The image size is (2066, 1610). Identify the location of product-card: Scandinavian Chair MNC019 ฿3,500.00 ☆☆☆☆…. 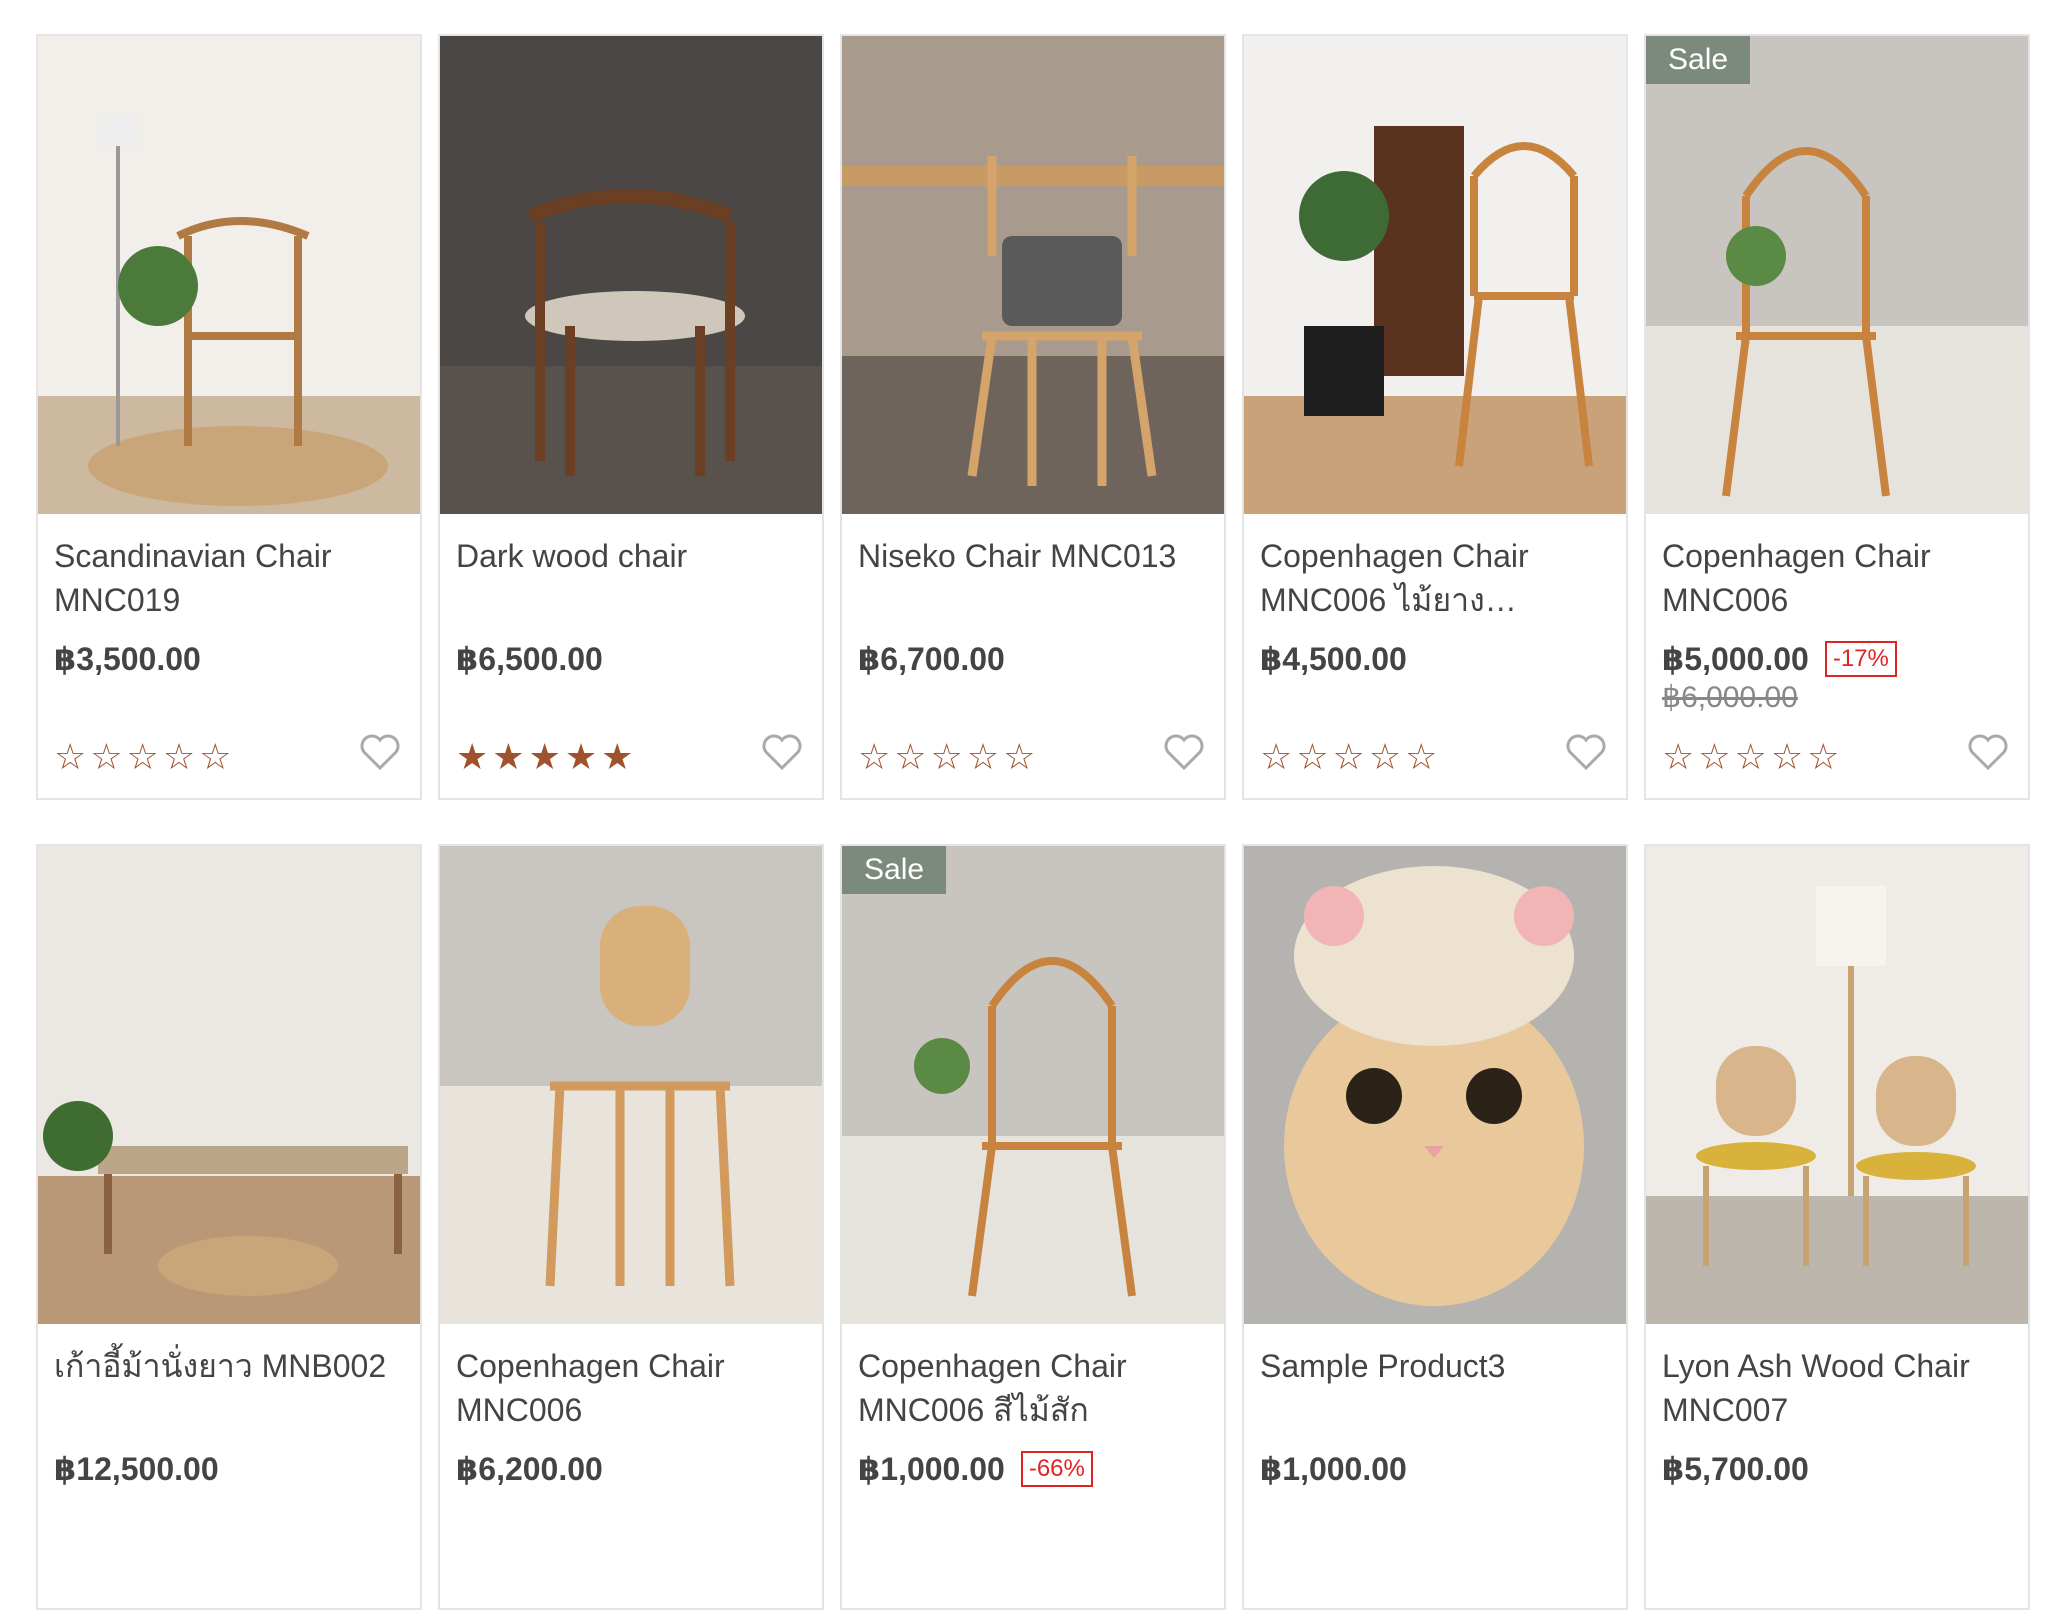
(229, 417).